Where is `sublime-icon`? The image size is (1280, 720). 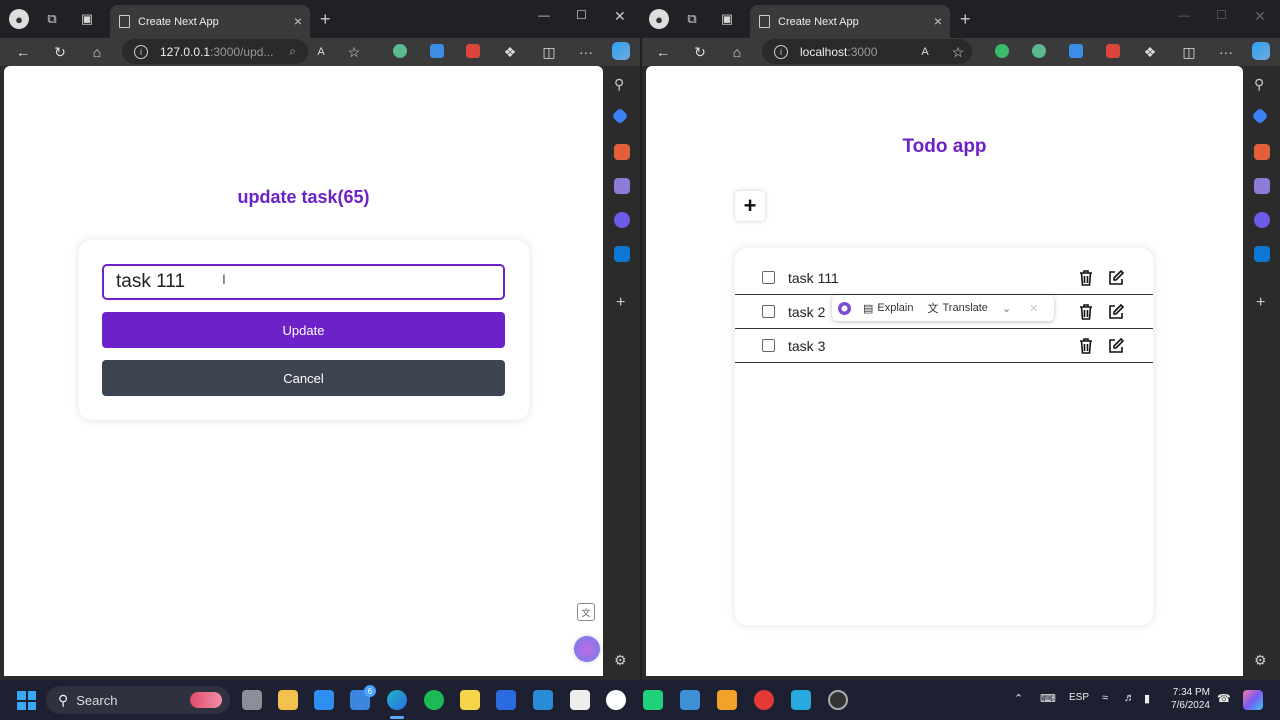
sublime-icon is located at coordinates (727, 700).